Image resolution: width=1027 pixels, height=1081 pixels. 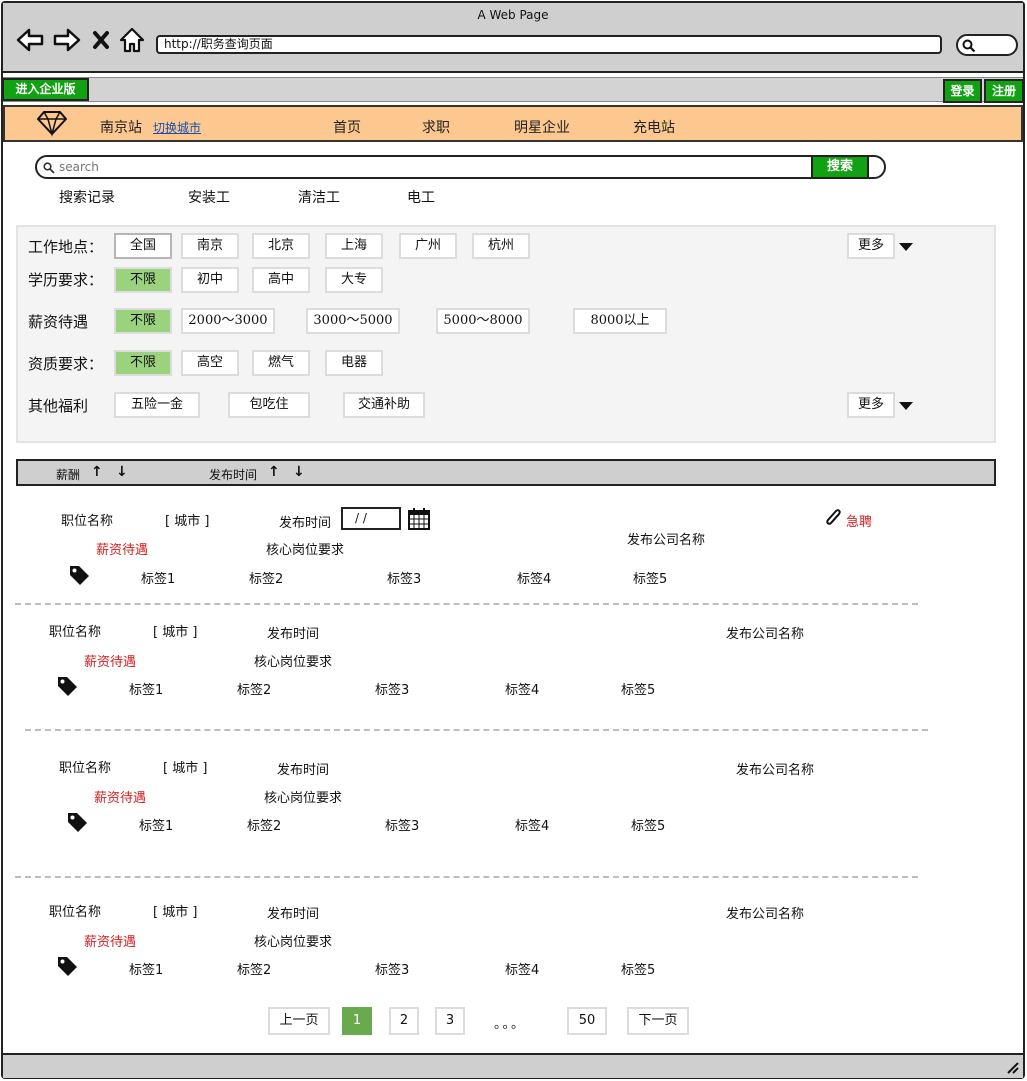 What do you see at coordinates (476, 730) in the screenshot?
I see `listing-divider` at bounding box center [476, 730].